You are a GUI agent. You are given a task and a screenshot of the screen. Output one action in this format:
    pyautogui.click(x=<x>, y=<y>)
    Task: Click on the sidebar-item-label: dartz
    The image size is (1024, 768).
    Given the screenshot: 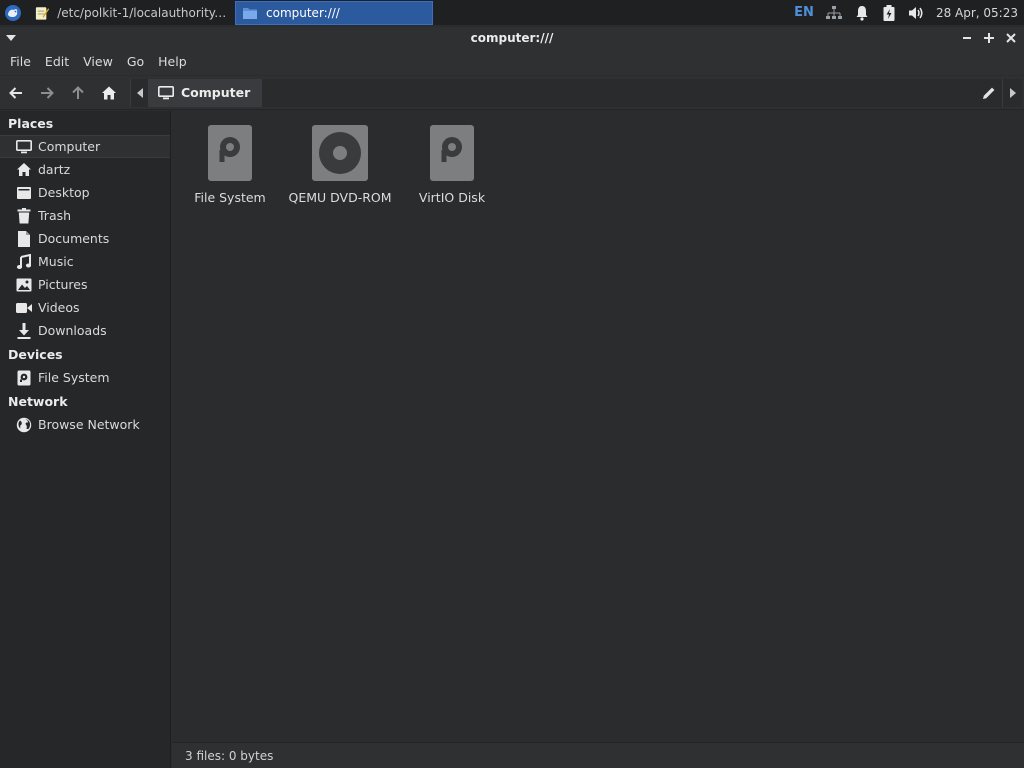 What is the action you would take?
    pyautogui.click(x=54, y=169)
    